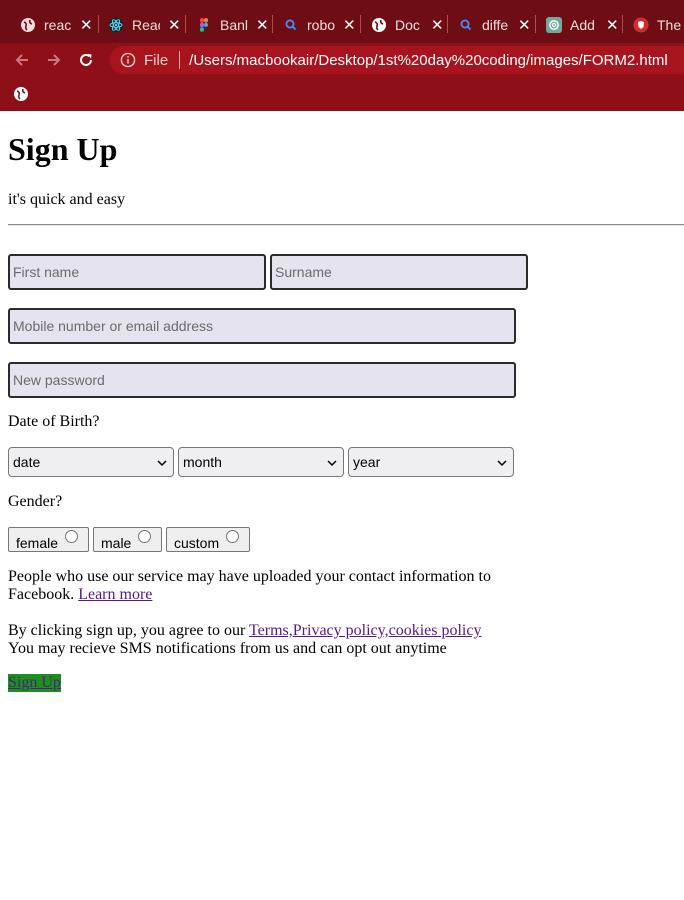 Image resolution: width=684 pixels, height=900 pixels. What do you see at coordinates (67, 199) in the screenshot?
I see `tagline: it's quick and easy` at bounding box center [67, 199].